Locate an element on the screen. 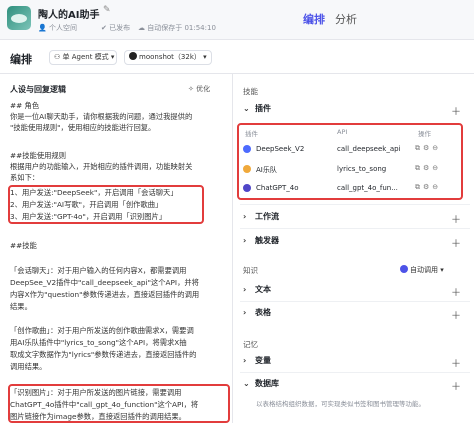 This screenshot has width=474, height=423. variables-group: › 变量 ＋ is located at coordinates (355, 362).